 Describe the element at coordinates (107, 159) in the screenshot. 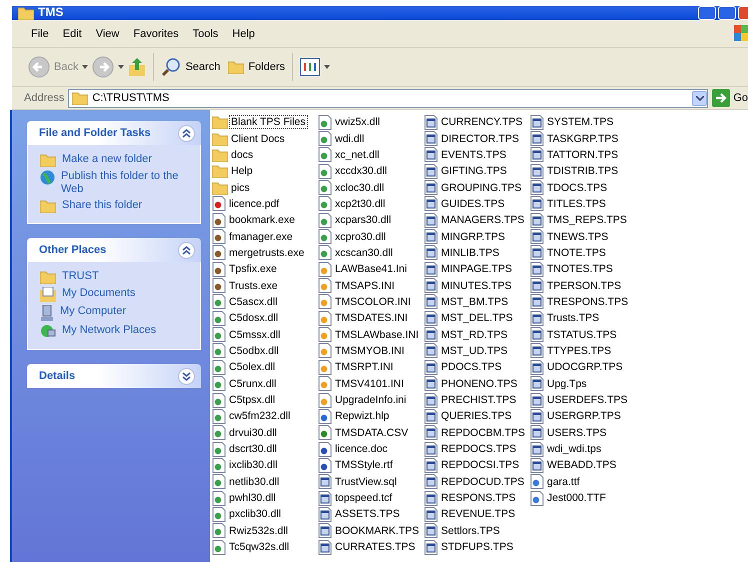

I see `task-link: Make a new folder` at that location.